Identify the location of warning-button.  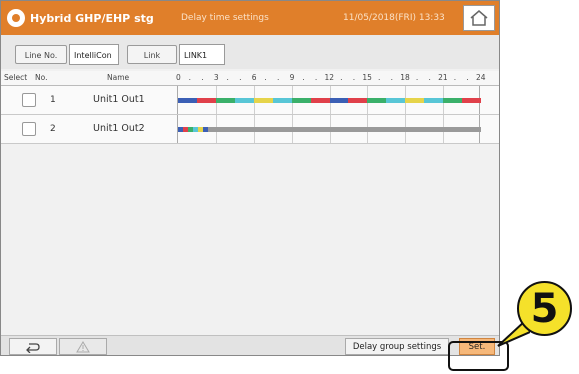
(83, 346).